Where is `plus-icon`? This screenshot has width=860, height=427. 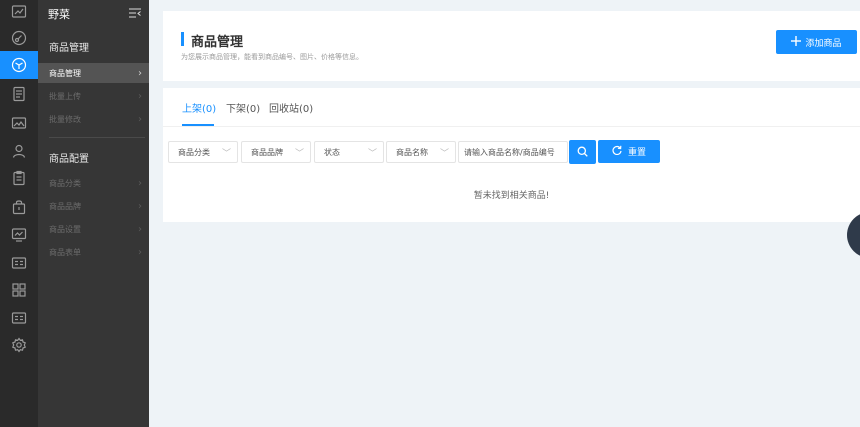 plus-icon is located at coordinates (796, 42).